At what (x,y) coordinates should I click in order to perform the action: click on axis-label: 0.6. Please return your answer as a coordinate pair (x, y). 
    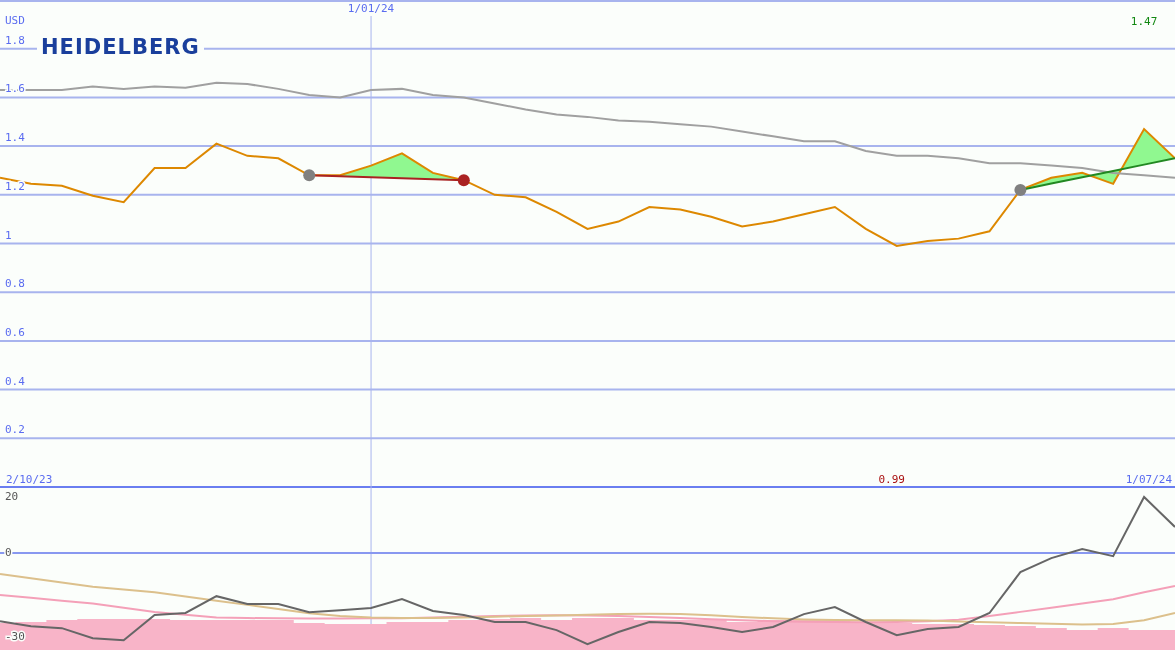
    Looking at the image, I should click on (15, 332).